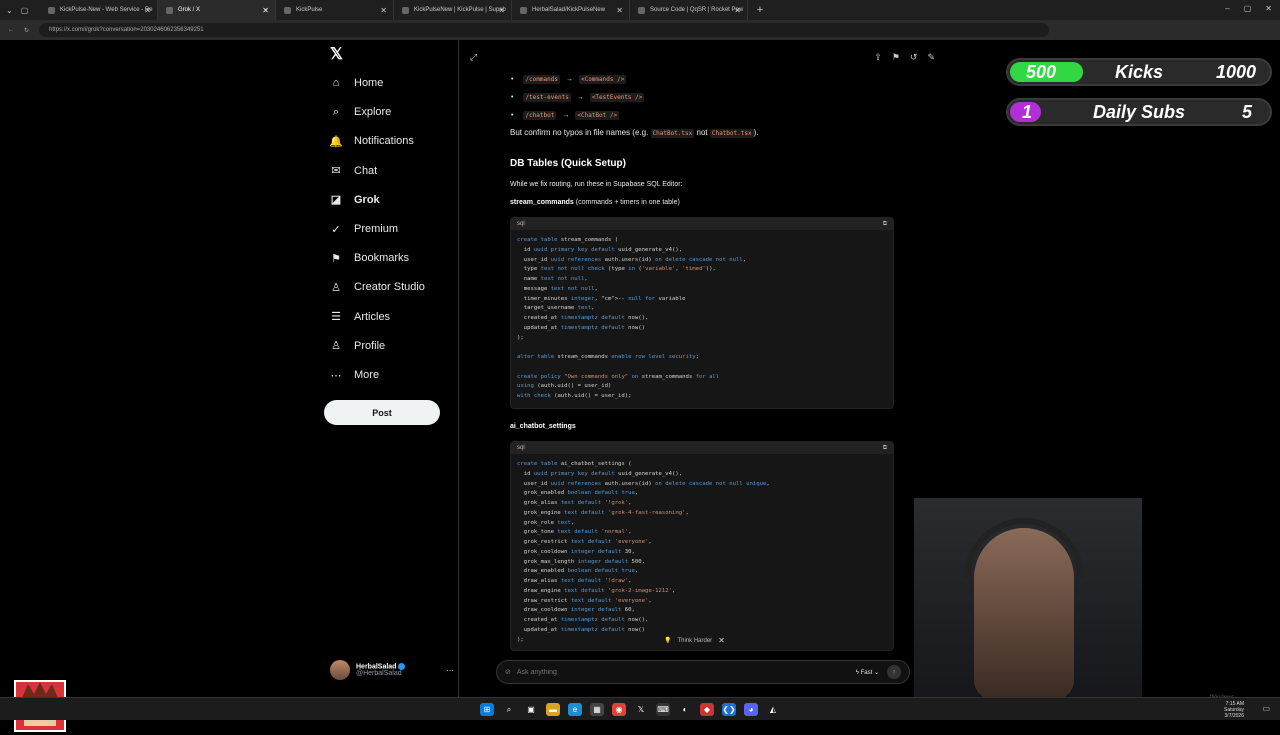  I want to click on grok-composer: ⊘ ϟ Fast ⌄ ↑, so click(703, 672).